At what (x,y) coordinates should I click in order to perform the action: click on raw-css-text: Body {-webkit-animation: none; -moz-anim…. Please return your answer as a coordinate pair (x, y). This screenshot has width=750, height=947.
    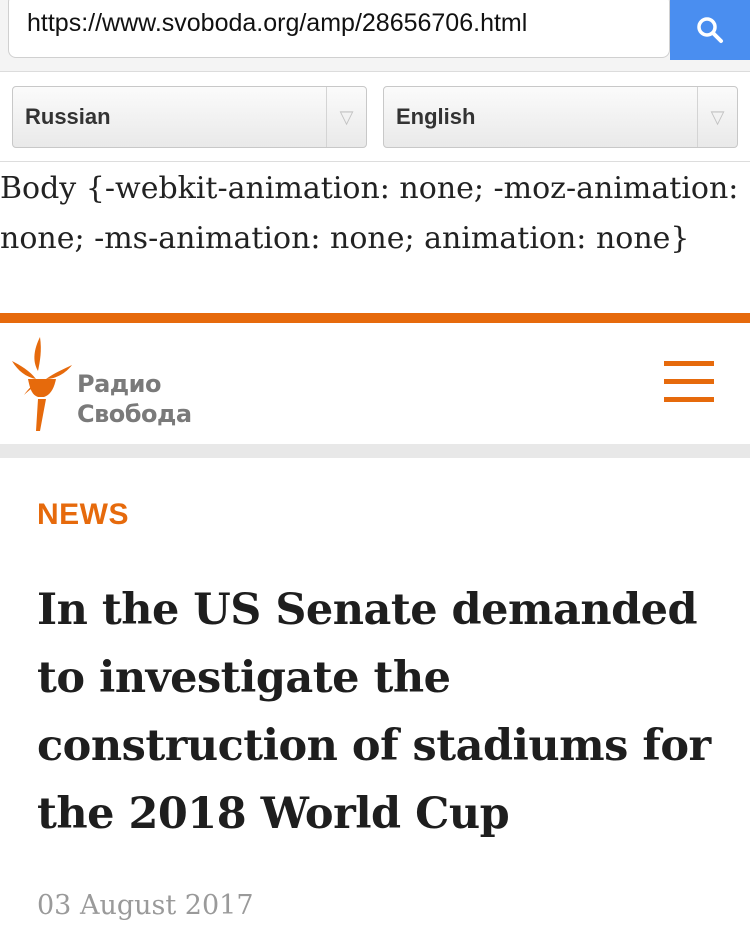
    Looking at the image, I should click on (369, 213).